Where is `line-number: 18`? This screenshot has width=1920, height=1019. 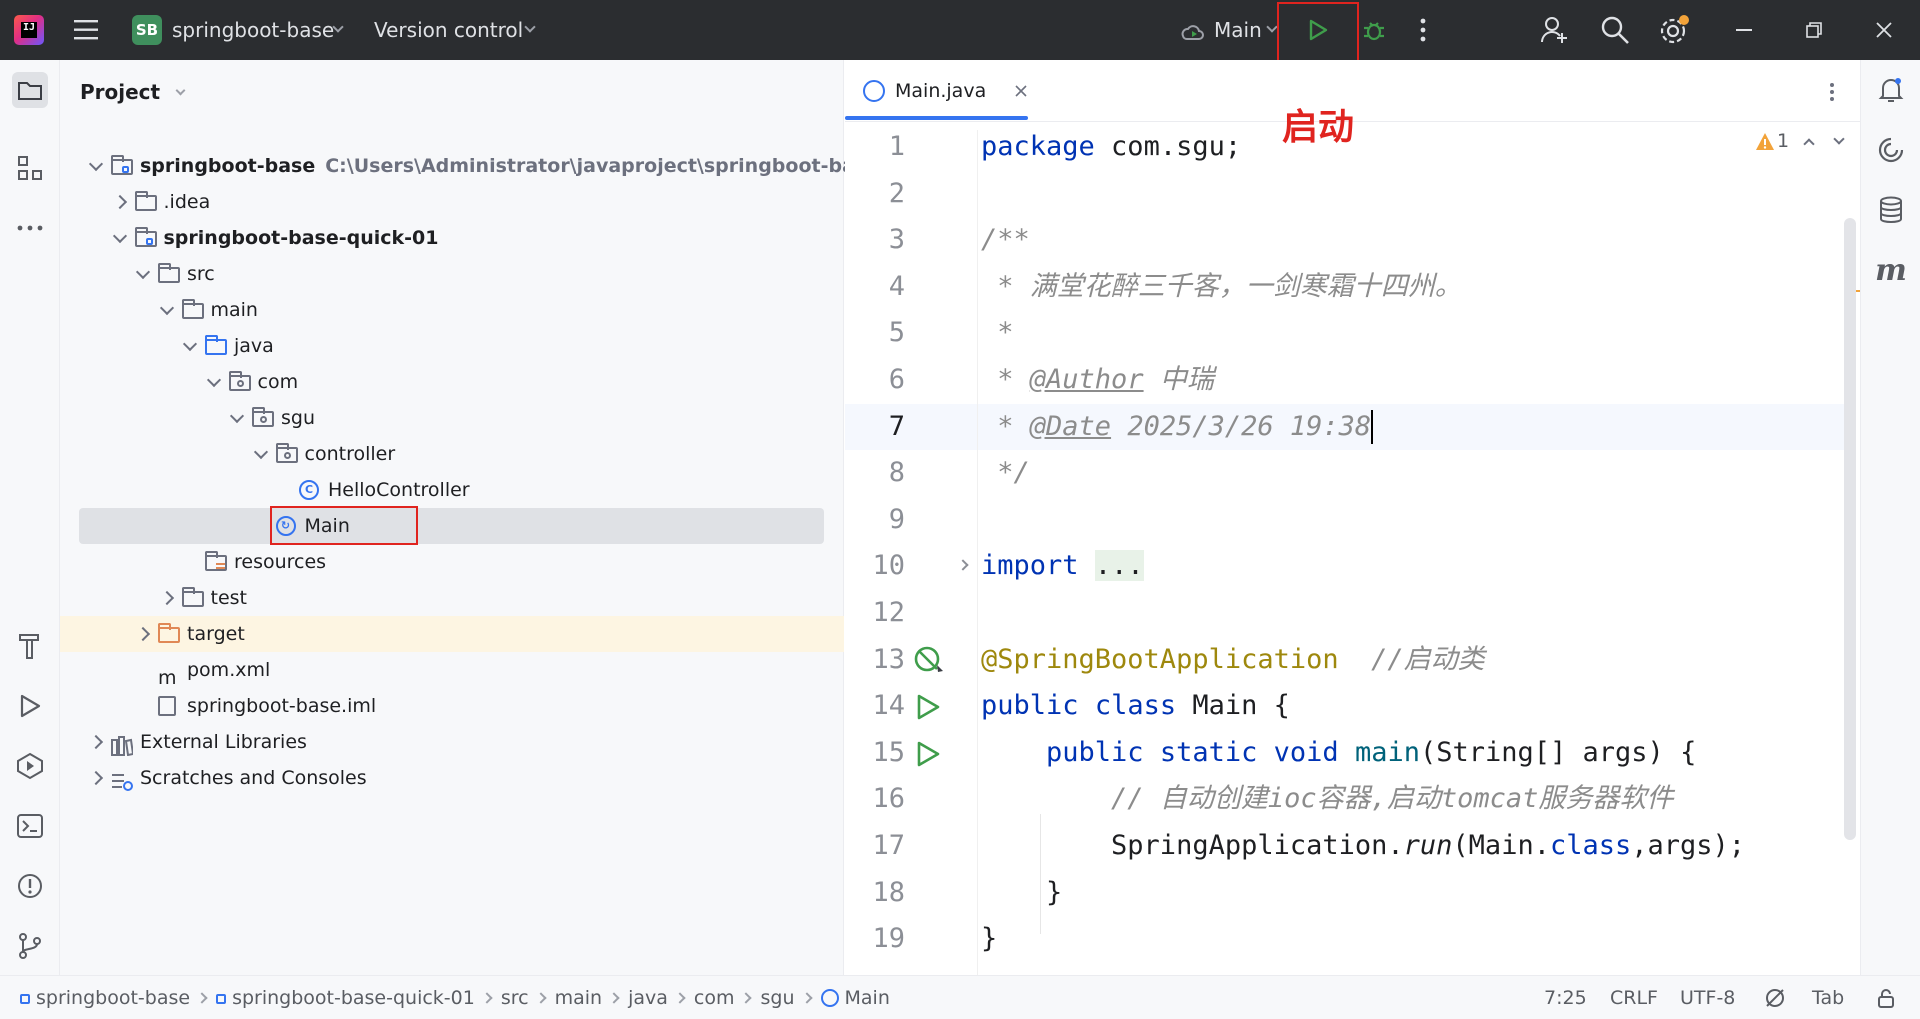
line-number: 18 is located at coordinates (875, 893).